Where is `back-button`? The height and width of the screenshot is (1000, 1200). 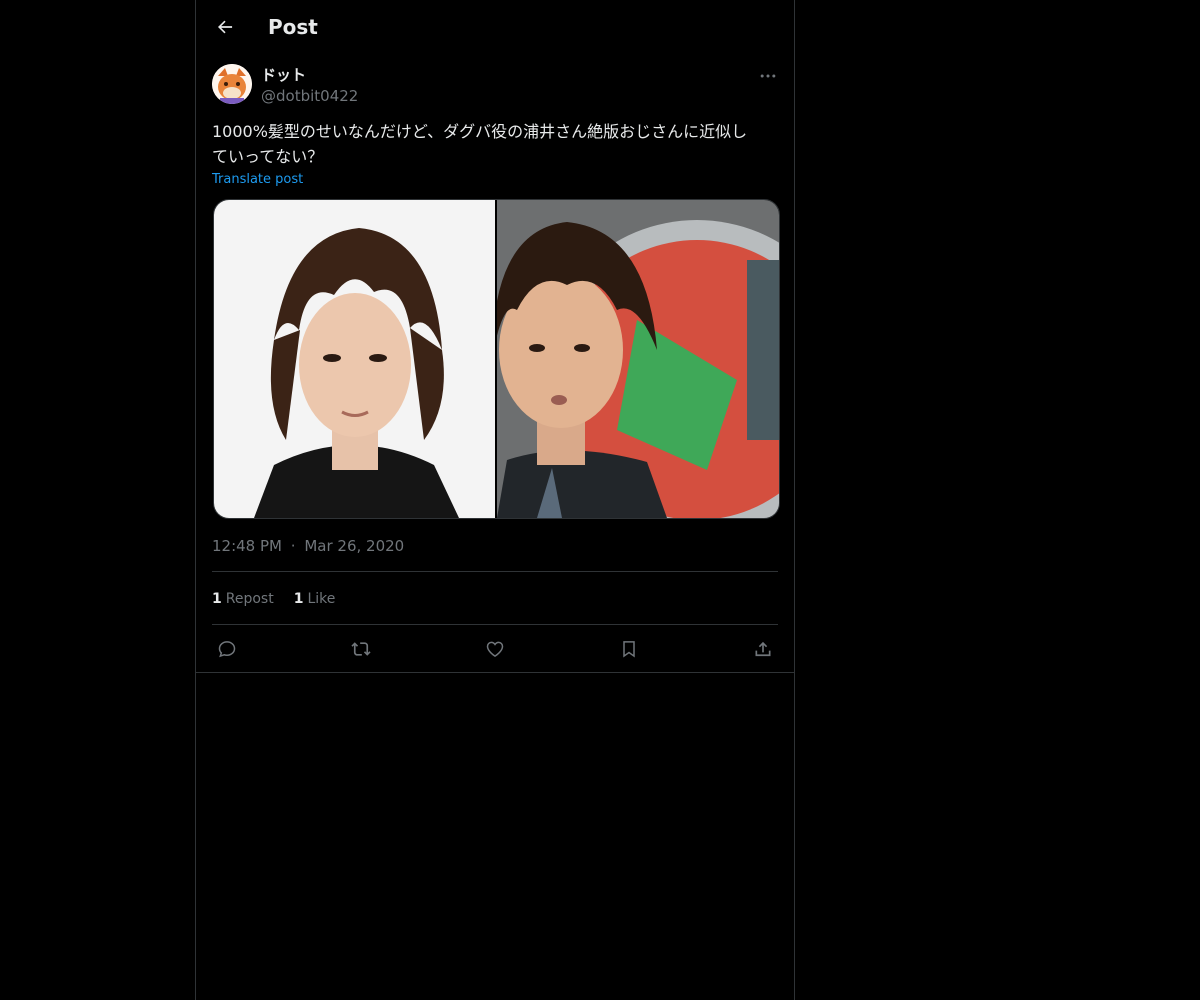 back-button is located at coordinates (225, 27).